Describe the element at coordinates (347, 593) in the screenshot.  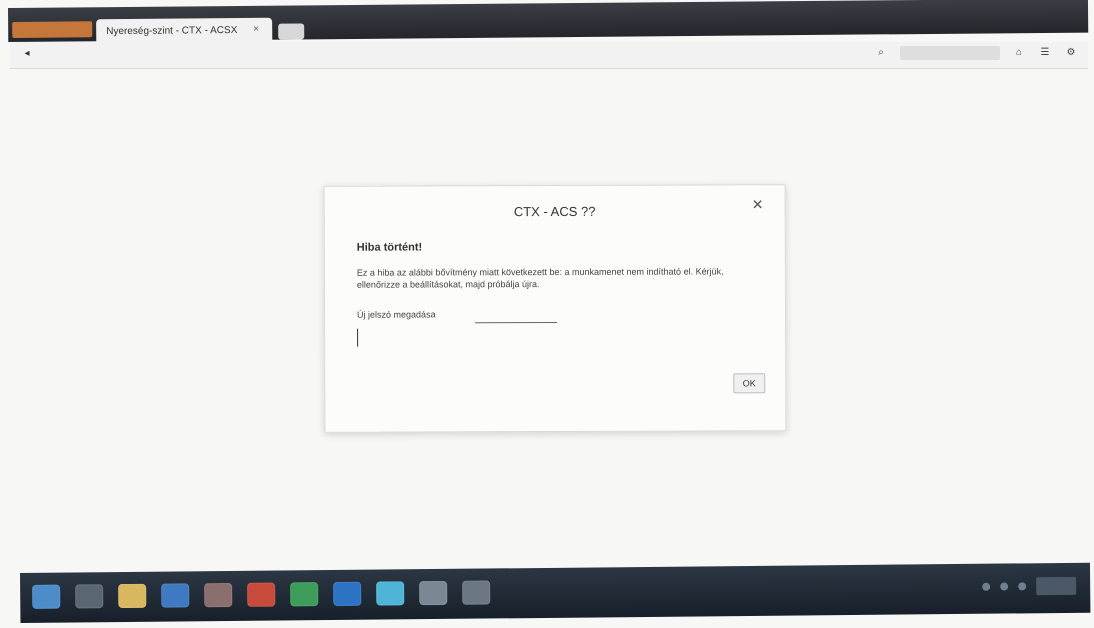
I see `app-icon-blue` at that location.